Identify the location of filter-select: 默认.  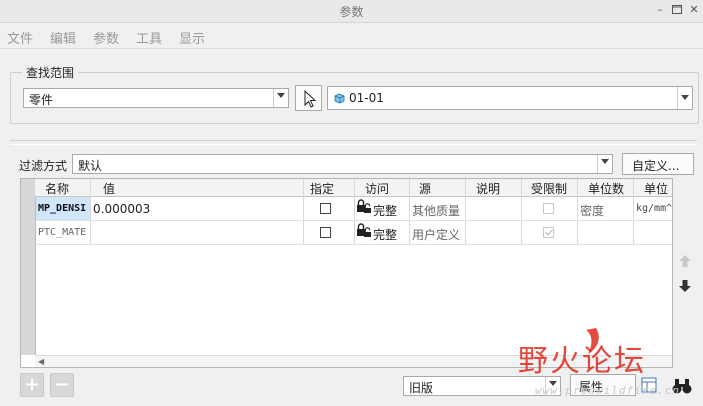
(342, 164).